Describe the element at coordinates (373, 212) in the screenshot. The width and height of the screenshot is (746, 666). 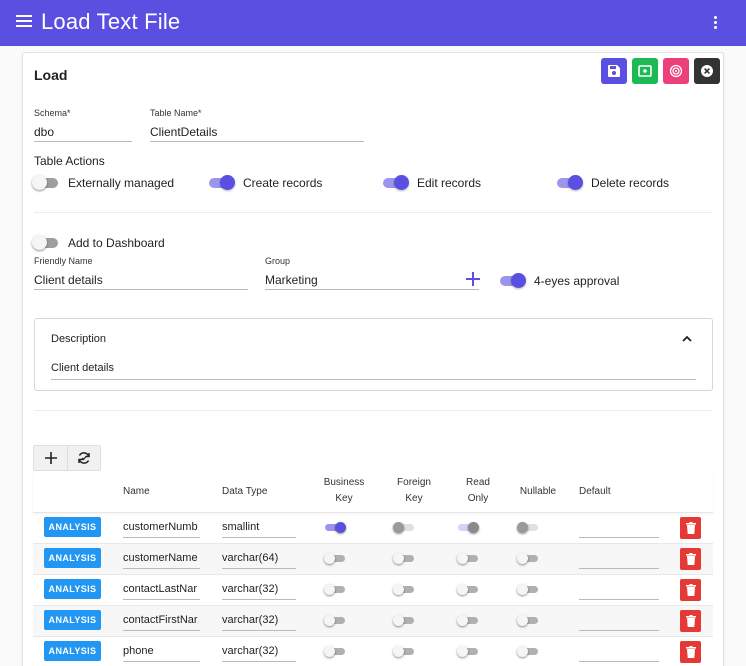
I see `divider` at that location.